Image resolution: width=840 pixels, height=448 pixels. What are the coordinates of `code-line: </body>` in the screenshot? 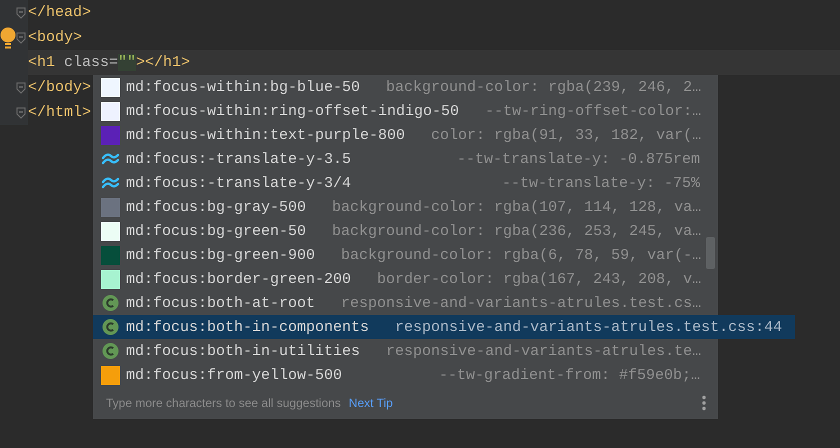 It's located at (60, 88).